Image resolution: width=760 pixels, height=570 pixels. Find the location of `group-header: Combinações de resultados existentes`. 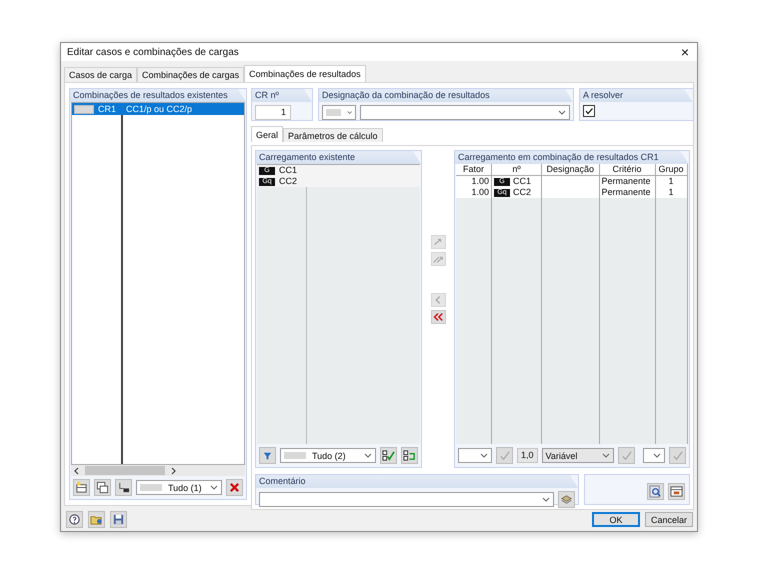

group-header: Combinações de resultados existentes is located at coordinates (158, 95).